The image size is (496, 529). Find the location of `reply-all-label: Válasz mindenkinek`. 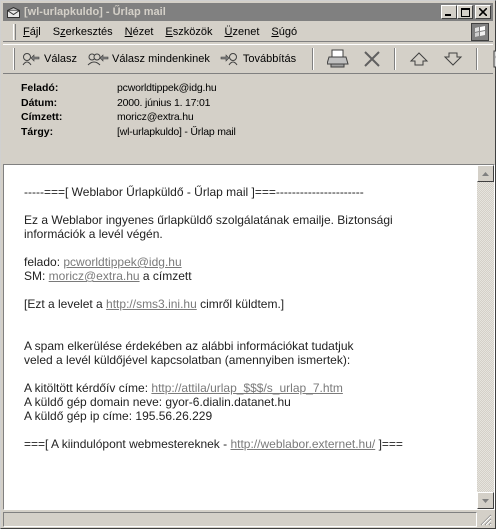

reply-all-label: Válasz mindenkinek is located at coordinates (161, 59).